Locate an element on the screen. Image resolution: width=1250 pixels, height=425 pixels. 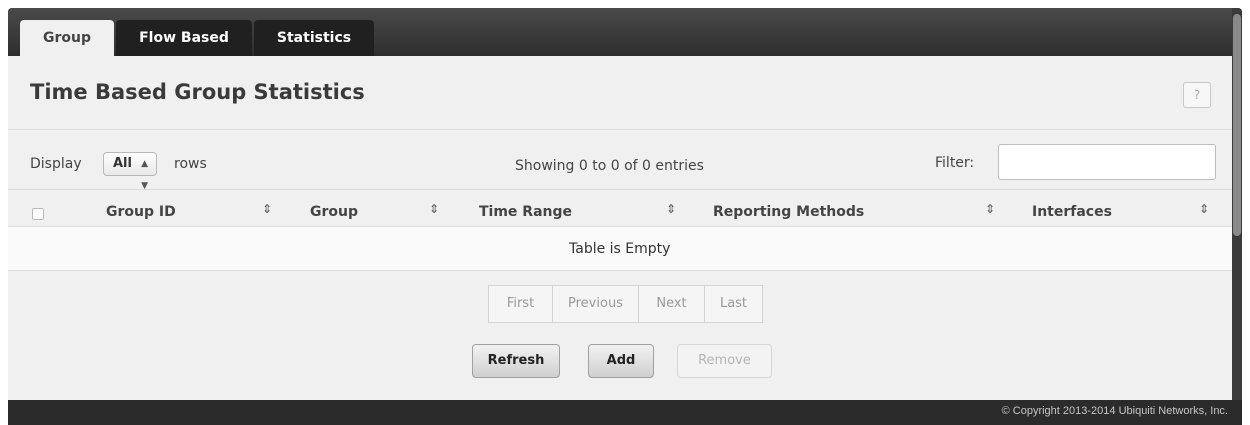
tab-group: Group is located at coordinates (67, 38).